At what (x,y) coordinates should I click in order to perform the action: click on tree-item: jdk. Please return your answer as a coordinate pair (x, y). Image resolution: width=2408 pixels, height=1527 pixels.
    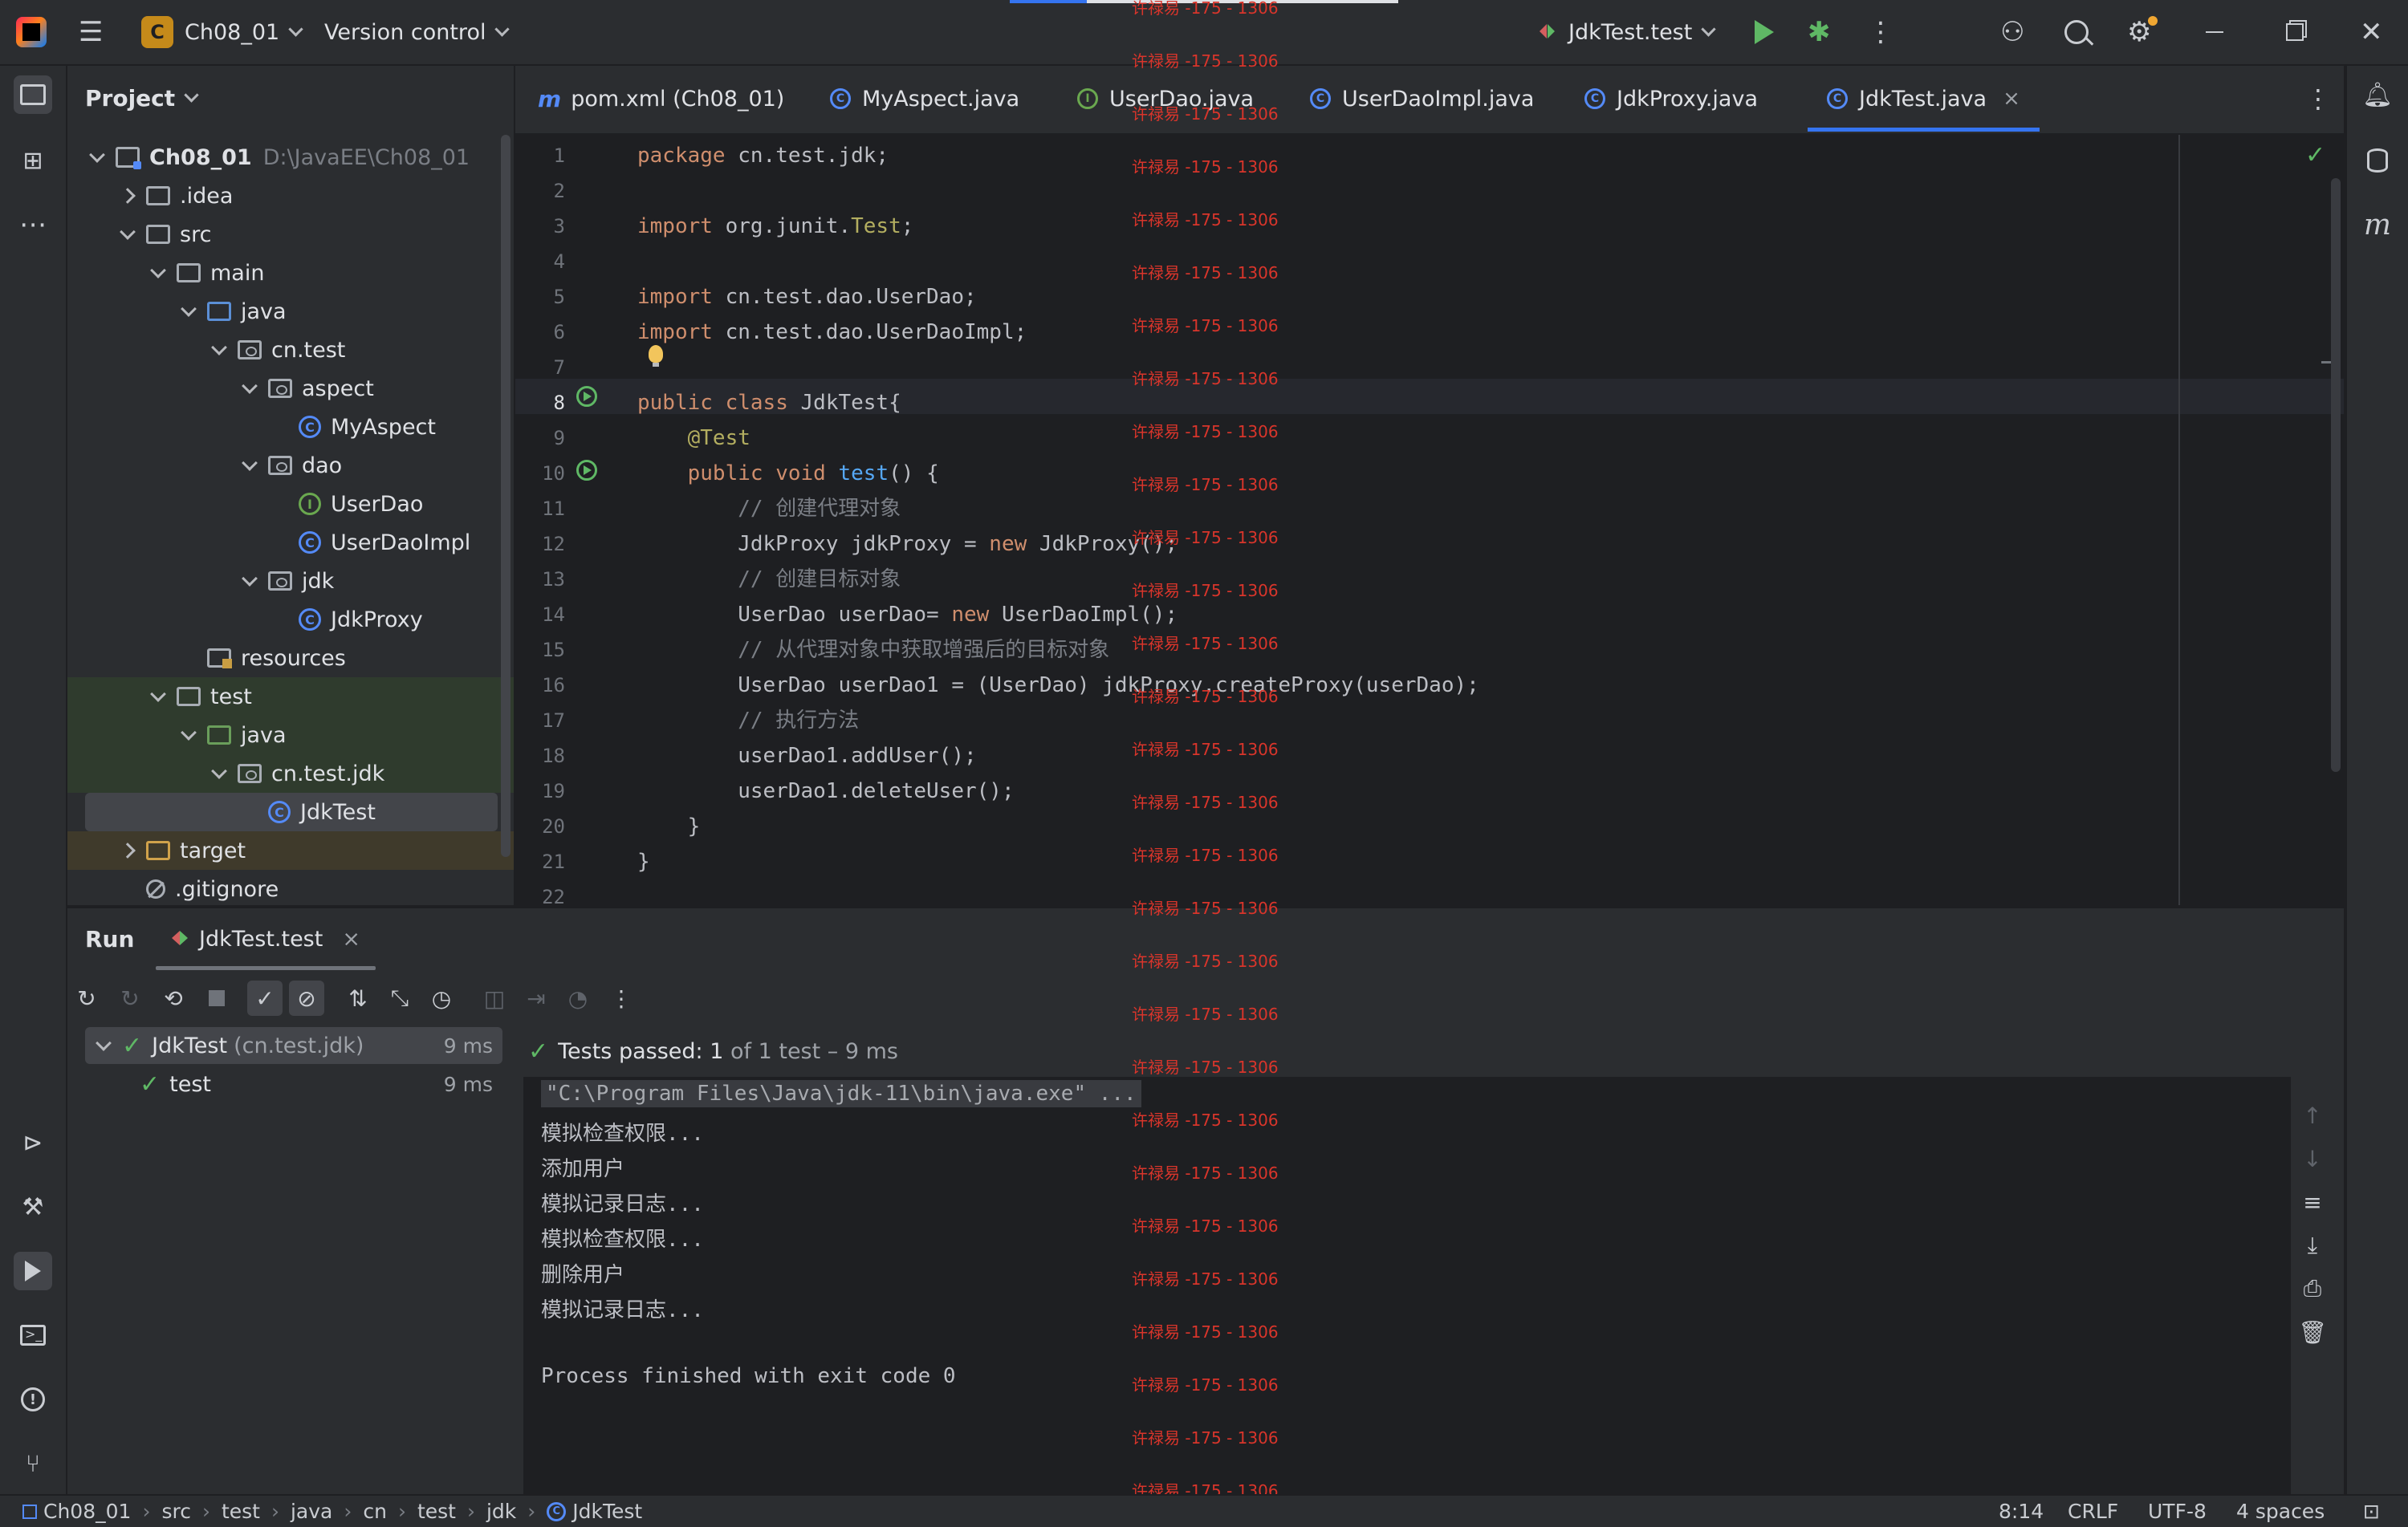
    Looking at the image, I should click on (290, 581).